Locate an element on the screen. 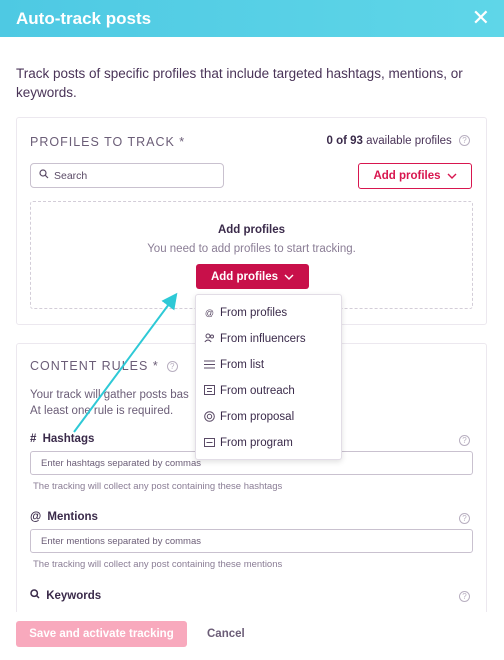  keywords-label: Keywords is located at coordinates (65, 595).